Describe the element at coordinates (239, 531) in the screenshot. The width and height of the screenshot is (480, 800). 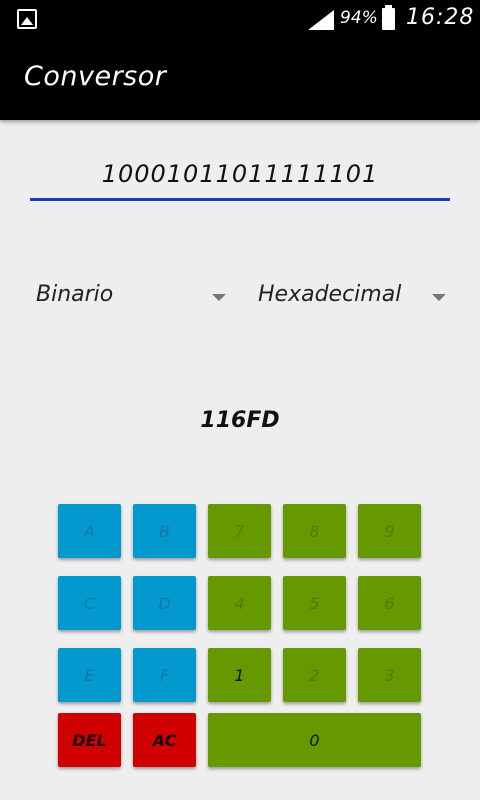
I see `key-7: 7` at that location.